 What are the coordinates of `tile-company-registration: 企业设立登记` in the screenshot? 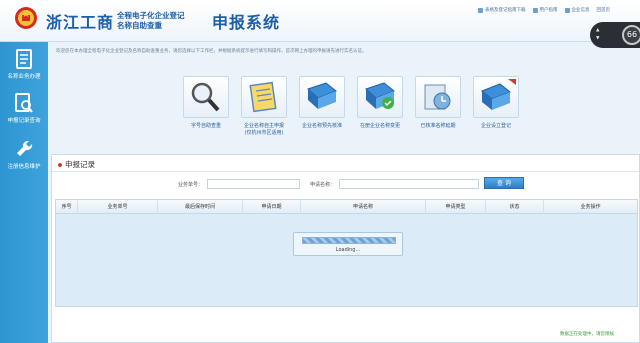 It's located at (496, 103).